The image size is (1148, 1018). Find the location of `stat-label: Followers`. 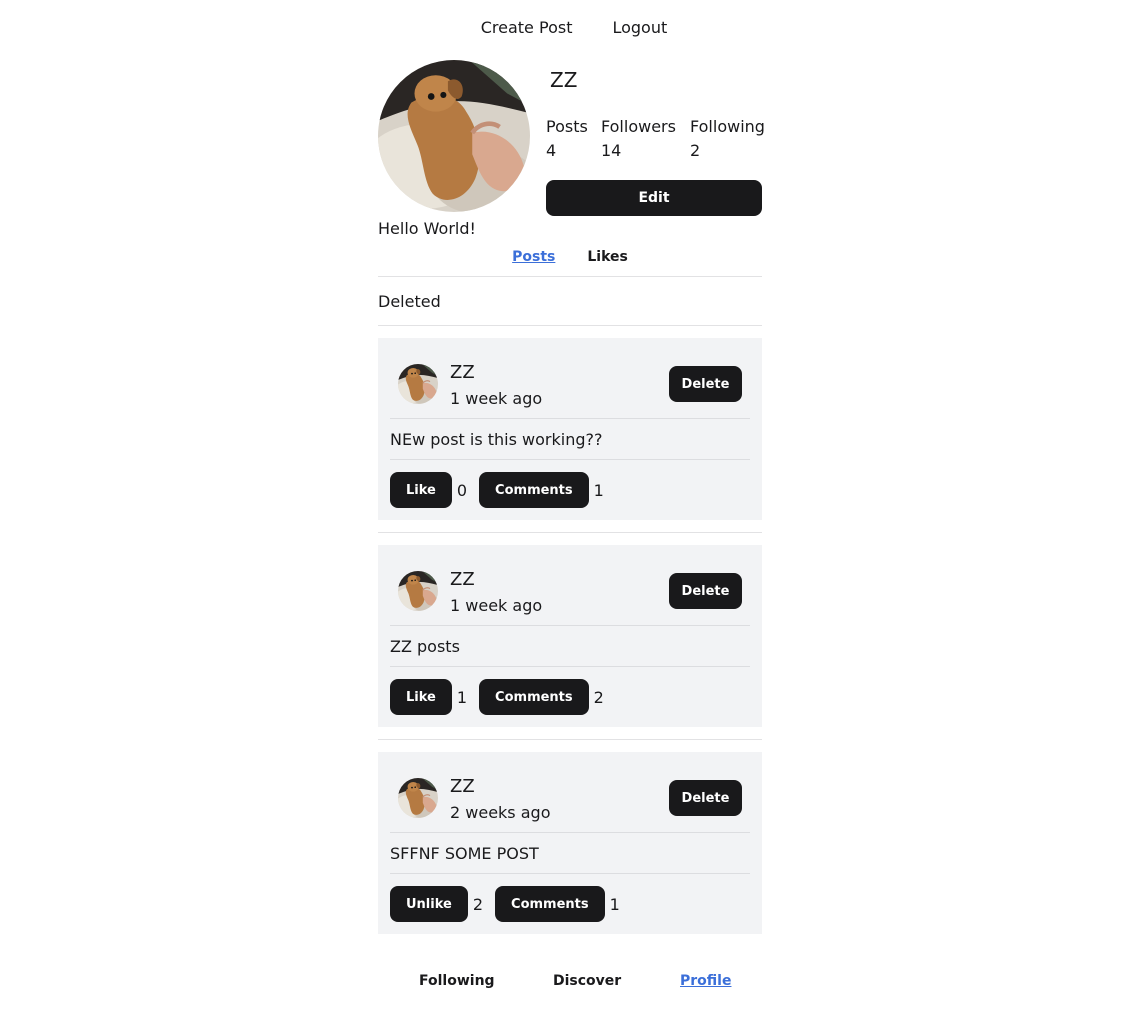

stat-label: Followers is located at coordinates (638, 126).